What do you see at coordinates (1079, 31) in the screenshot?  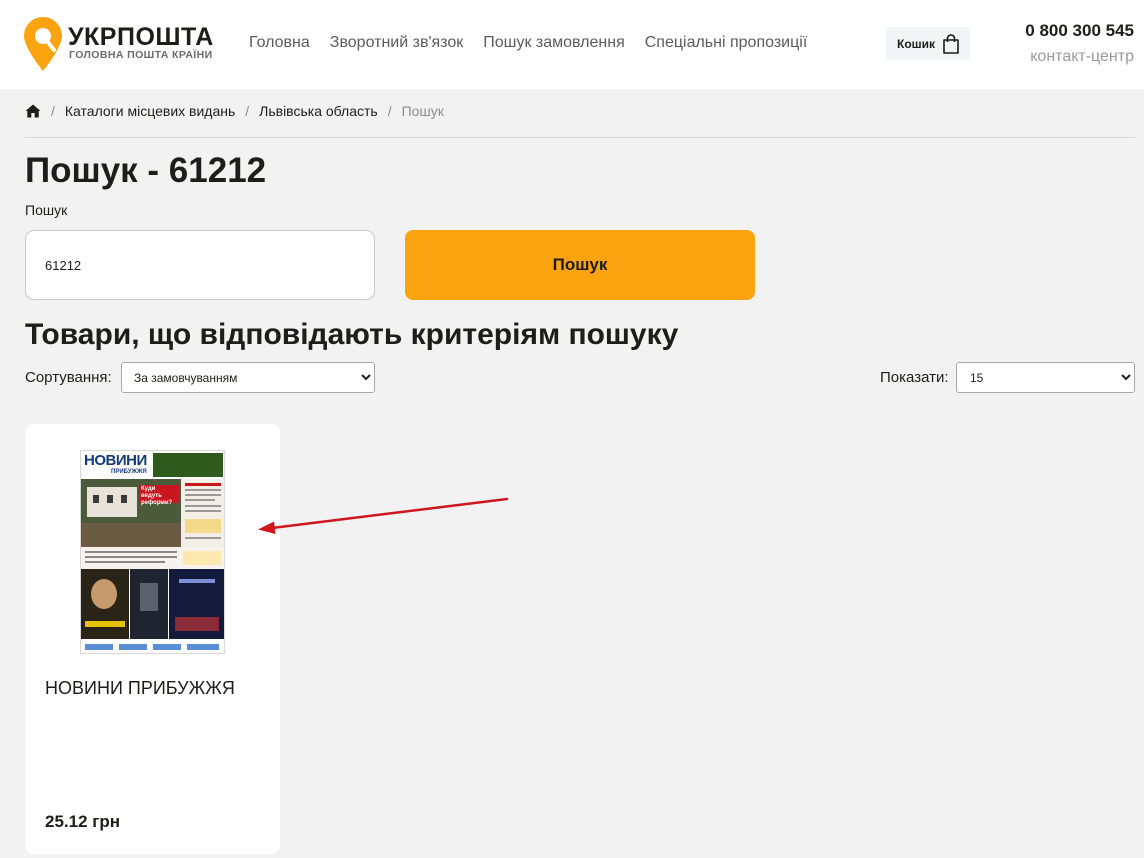 I see `phone-number: 0 800 300 545` at bounding box center [1079, 31].